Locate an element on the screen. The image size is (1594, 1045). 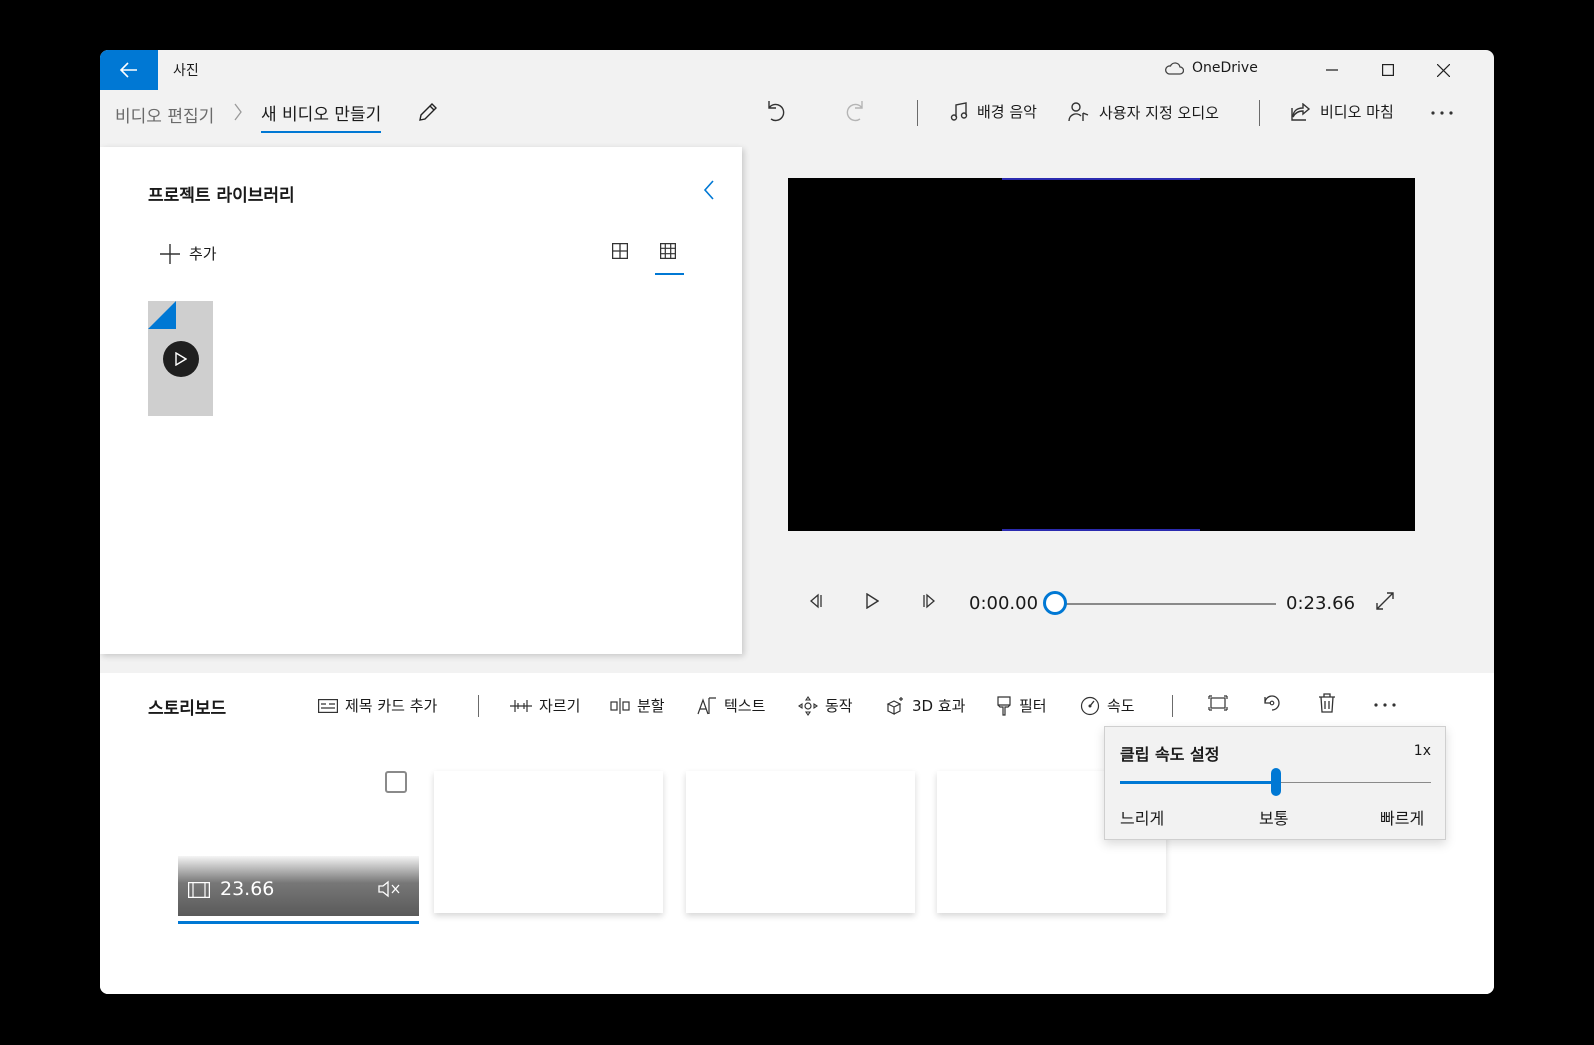
grid-large-icon is located at coordinates (620, 251).